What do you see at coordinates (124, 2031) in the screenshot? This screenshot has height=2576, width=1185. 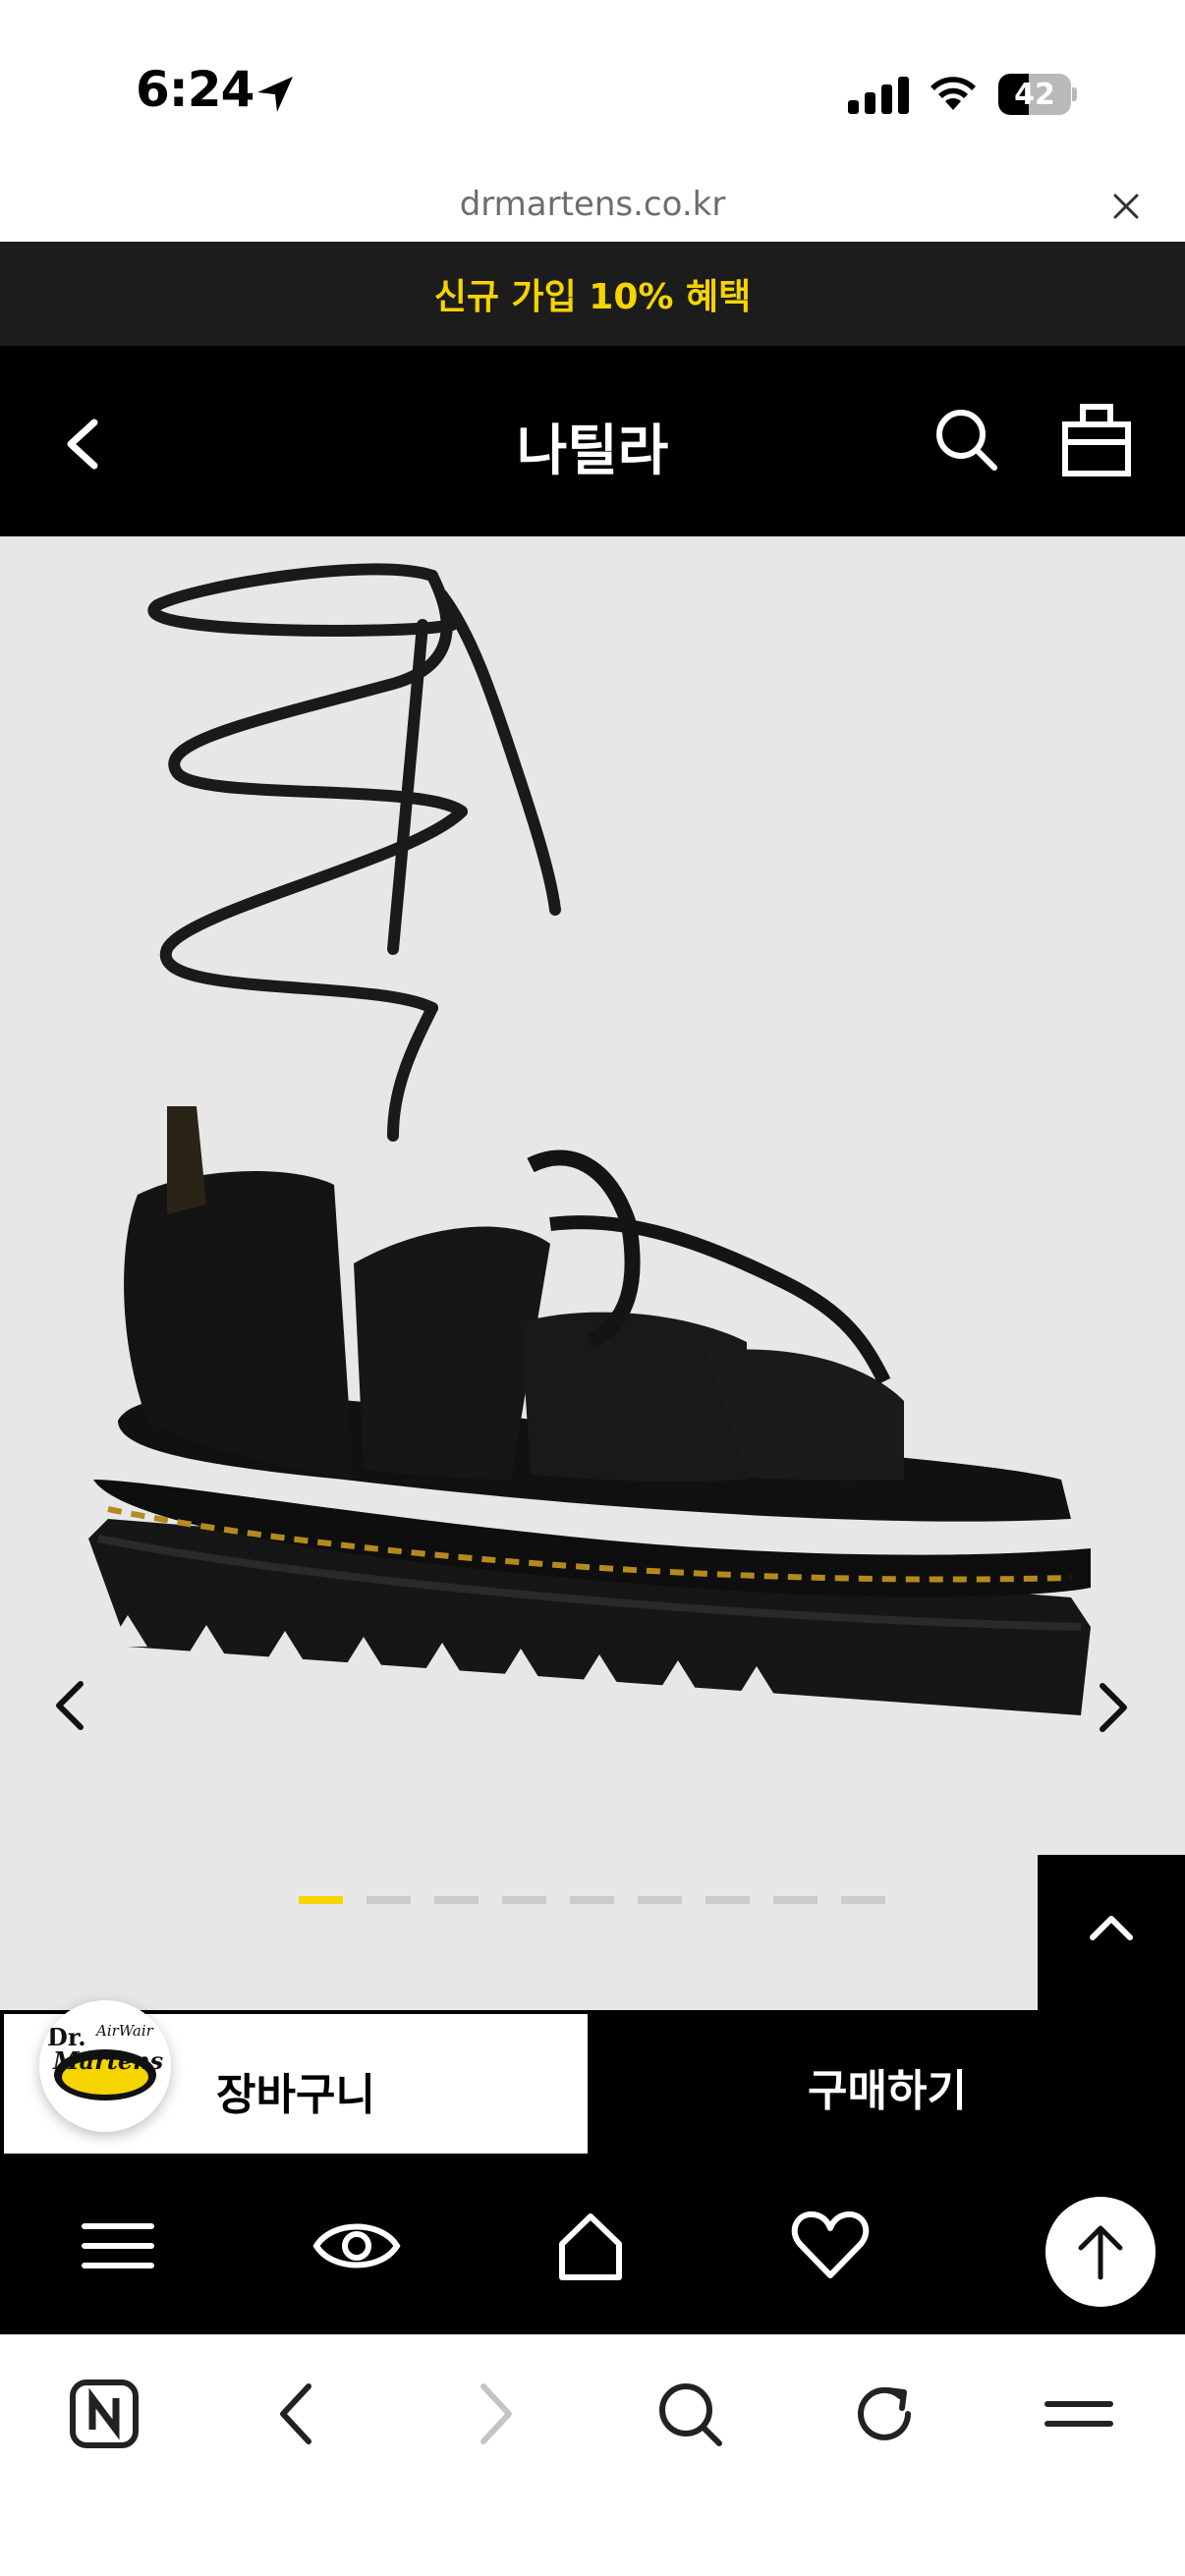 I see `svg-text: AirWair` at bounding box center [124, 2031].